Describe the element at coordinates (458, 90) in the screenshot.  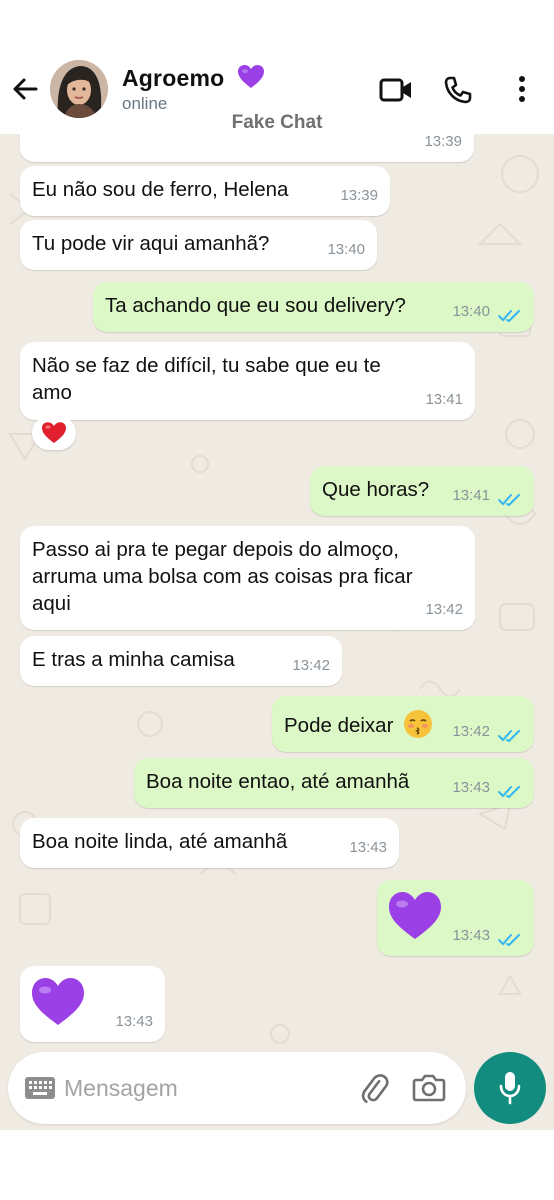
I see `phone-icon` at that location.